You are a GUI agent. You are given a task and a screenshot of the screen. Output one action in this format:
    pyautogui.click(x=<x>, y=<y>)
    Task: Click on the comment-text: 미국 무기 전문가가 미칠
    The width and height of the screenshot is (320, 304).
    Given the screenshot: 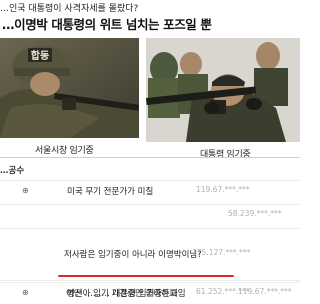 What is the action you would take?
    pyautogui.click(x=110, y=192)
    